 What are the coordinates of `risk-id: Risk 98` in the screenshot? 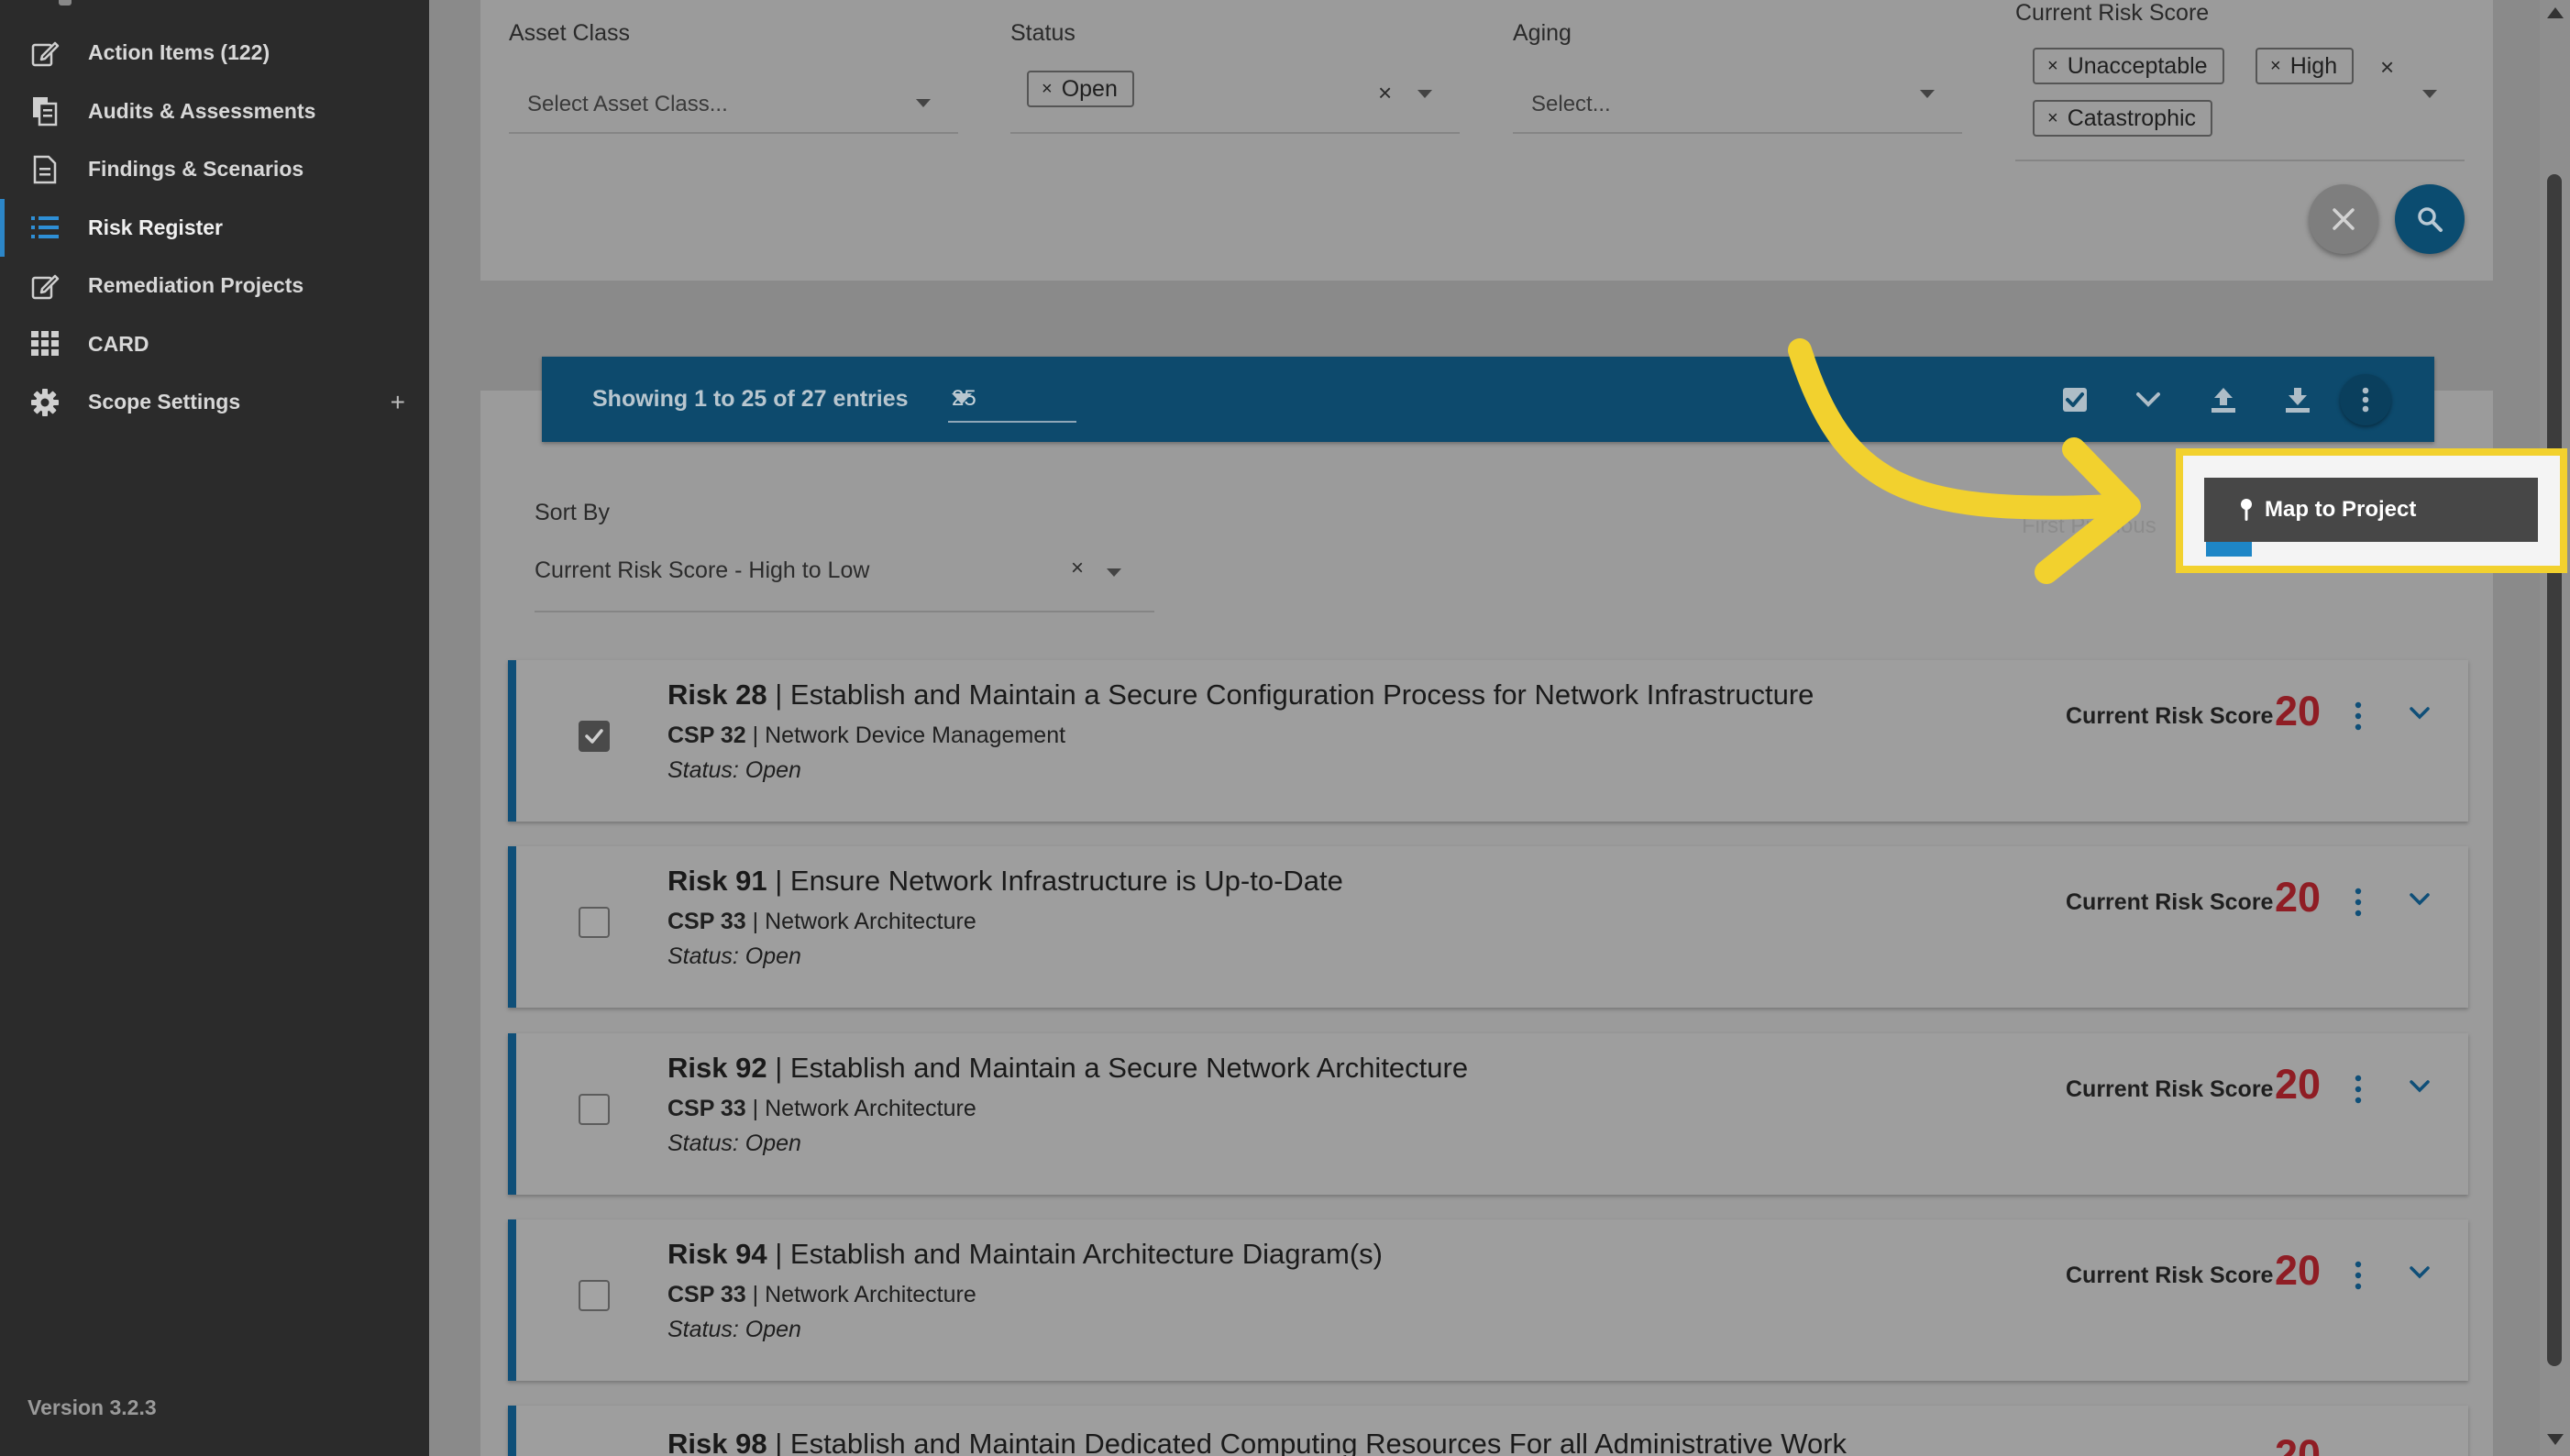 It's located at (717, 1442).